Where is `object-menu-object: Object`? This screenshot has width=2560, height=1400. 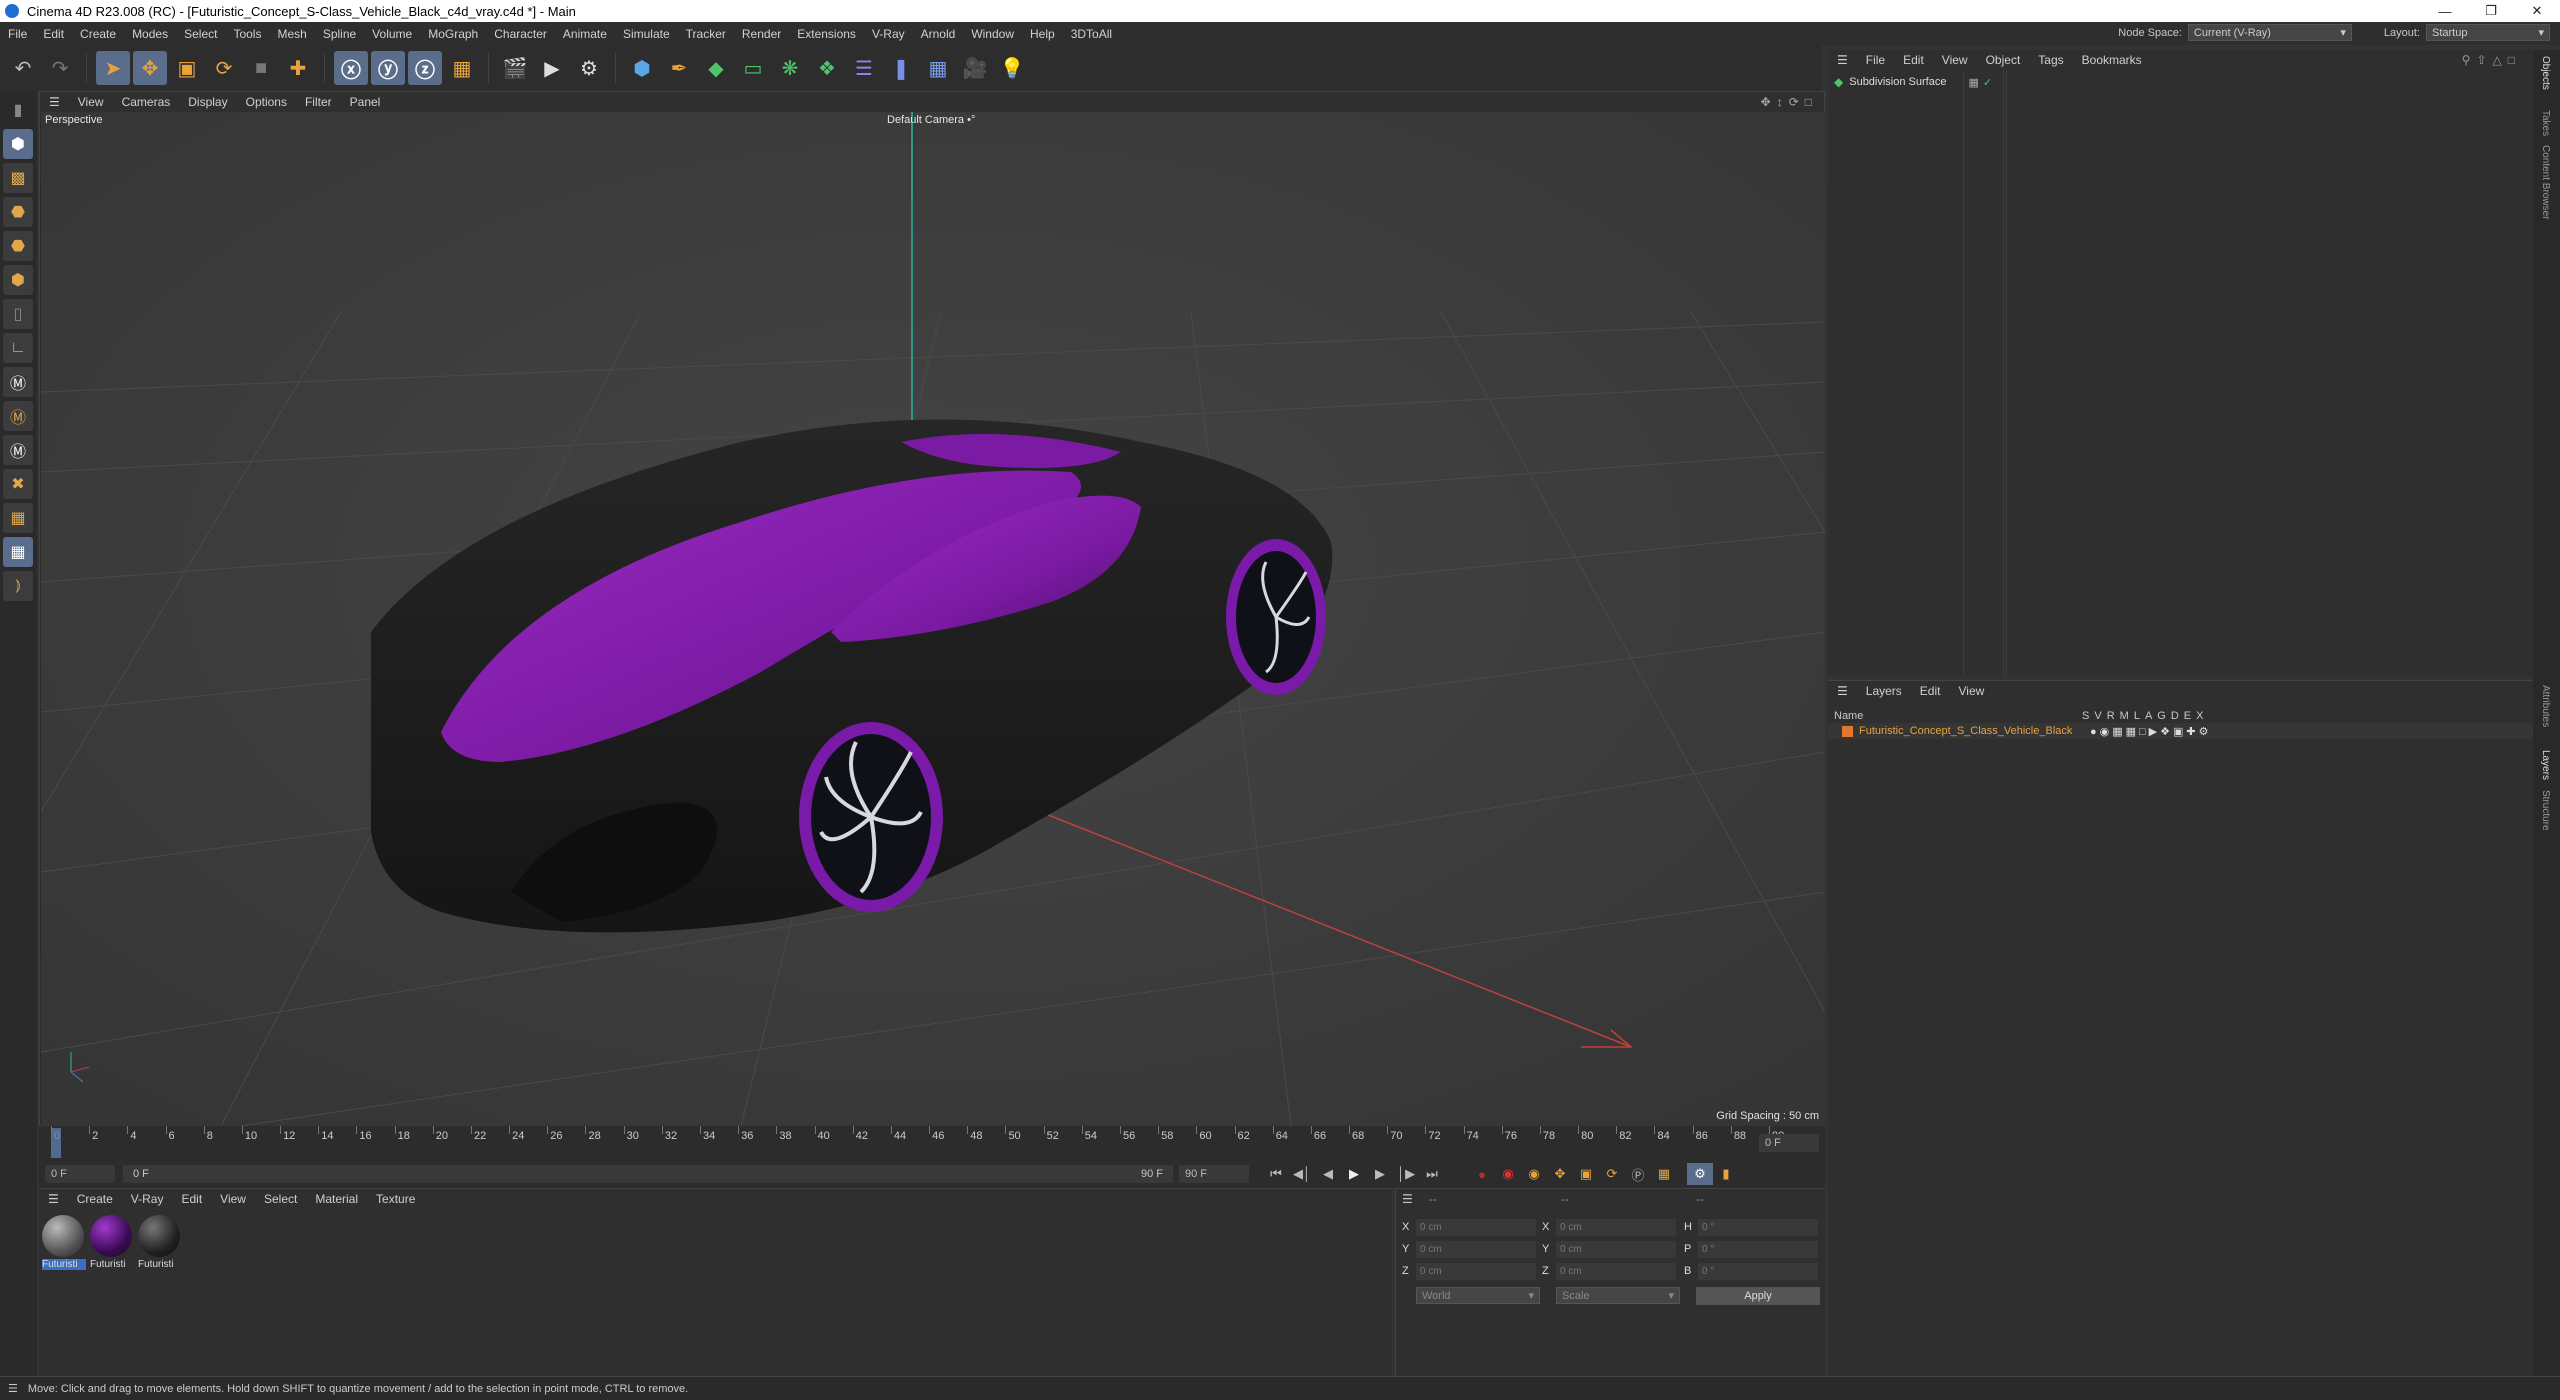
object-menu-object: Object is located at coordinates (2003, 60).